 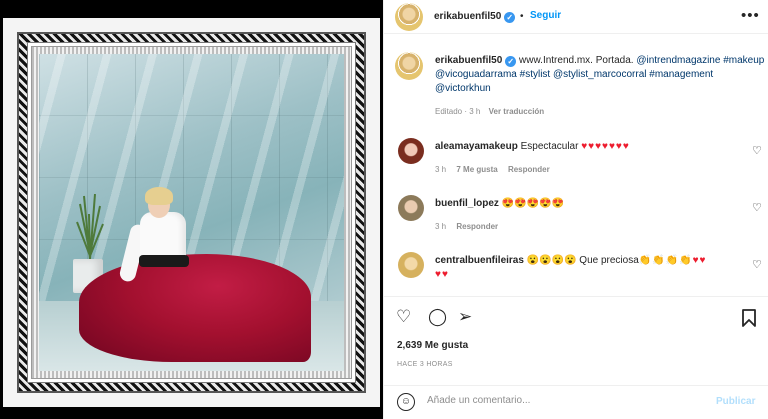 I want to click on author-avatar, so click(x=409, y=17).